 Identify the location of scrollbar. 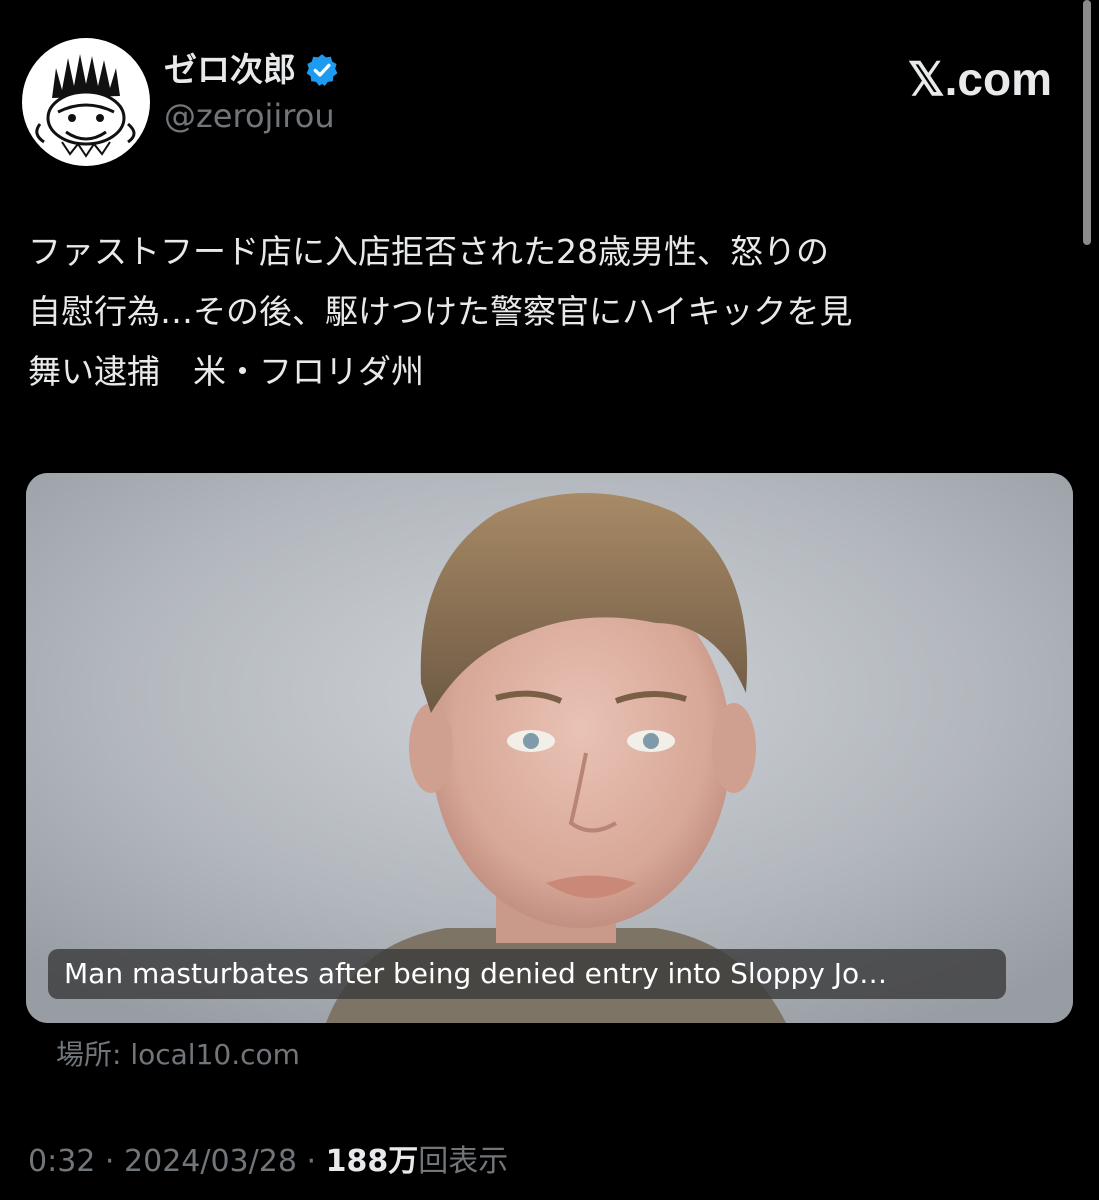
(1087, 122).